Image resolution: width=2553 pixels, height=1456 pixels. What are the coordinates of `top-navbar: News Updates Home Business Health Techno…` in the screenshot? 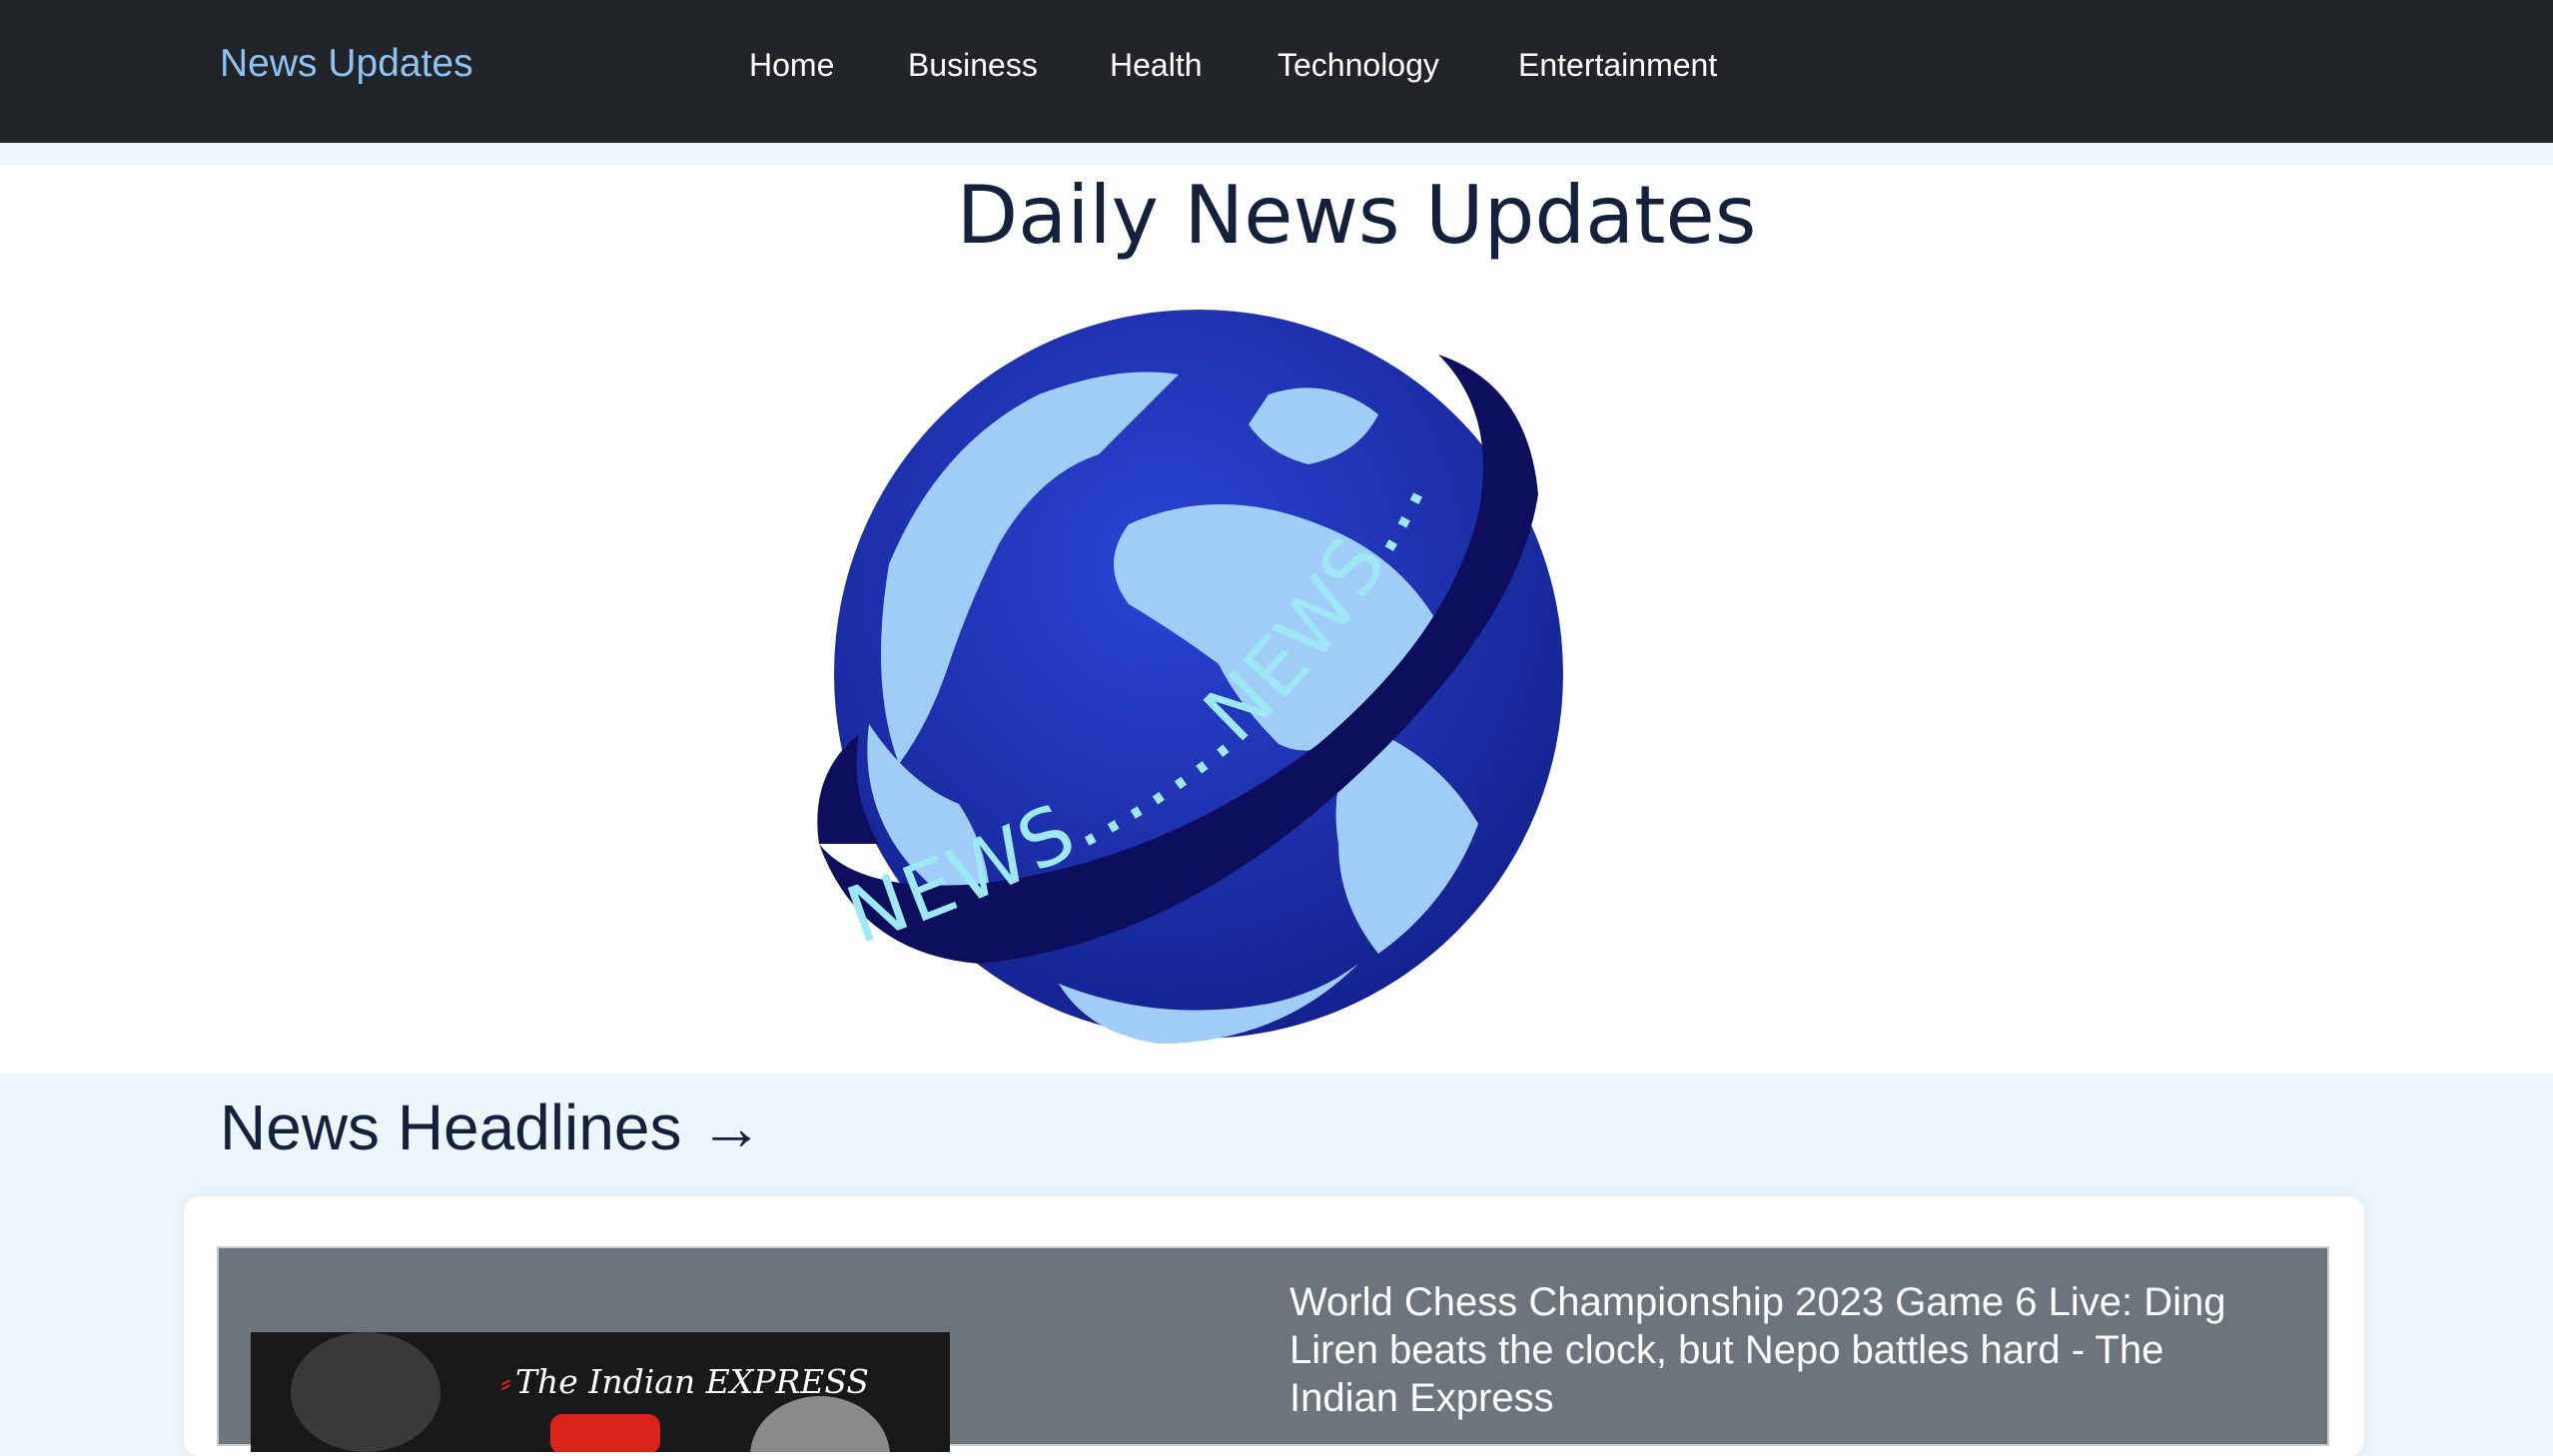 It's located at (1276, 72).